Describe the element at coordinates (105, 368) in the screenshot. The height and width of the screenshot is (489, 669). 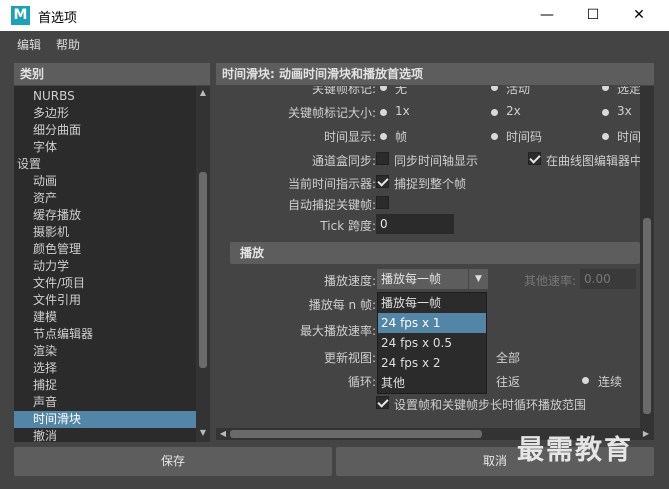
I see `category-item: 选择` at that location.